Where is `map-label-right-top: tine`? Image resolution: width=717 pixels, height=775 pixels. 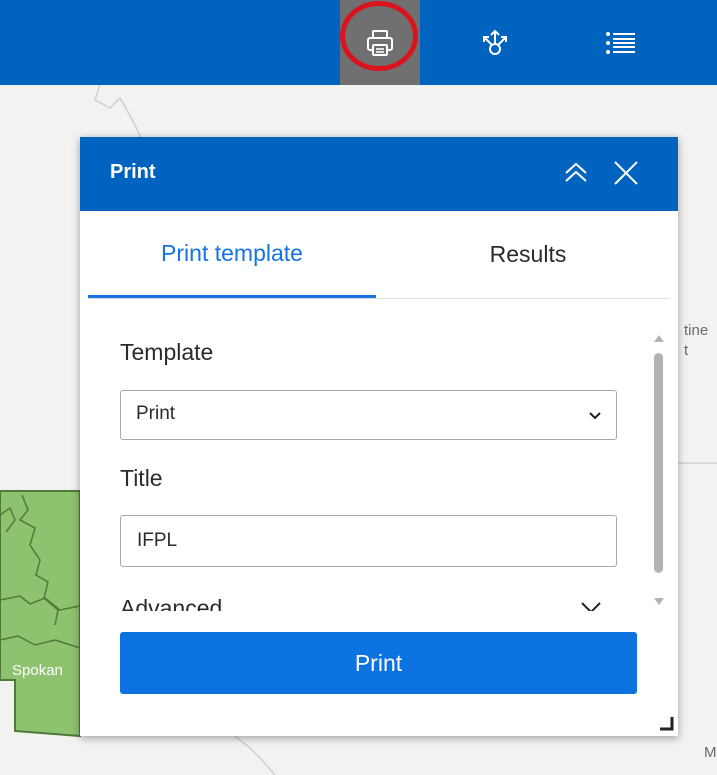
map-label-right-top: tine is located at coordinates (696, 330).